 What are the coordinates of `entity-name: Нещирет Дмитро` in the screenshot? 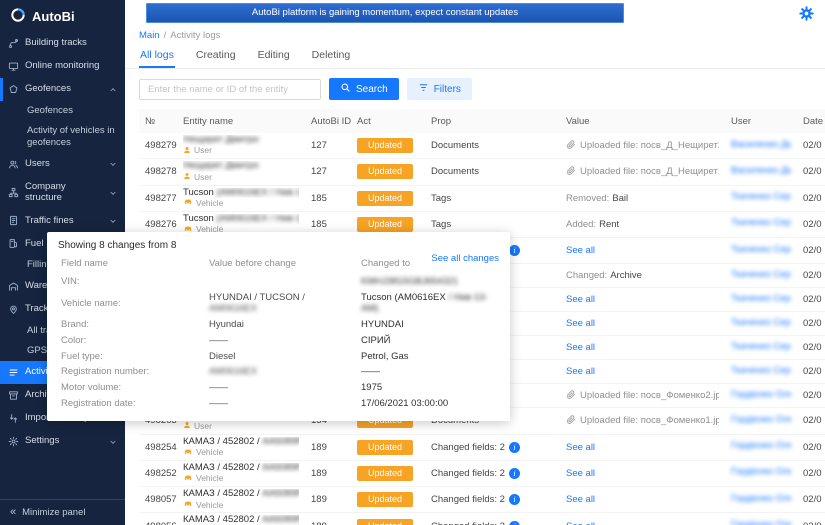 It's located at (221, 140).